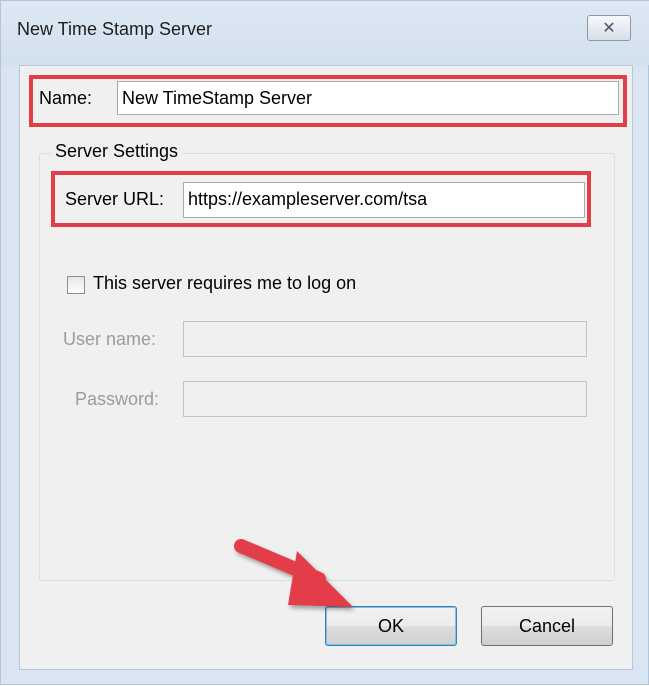 Image resolution: width=649 pixels, height=686 pixels. What do you see at coordinates (293, 573) in the screenshot?
I see `arrow-annotation` at bounding box center [293, 573].